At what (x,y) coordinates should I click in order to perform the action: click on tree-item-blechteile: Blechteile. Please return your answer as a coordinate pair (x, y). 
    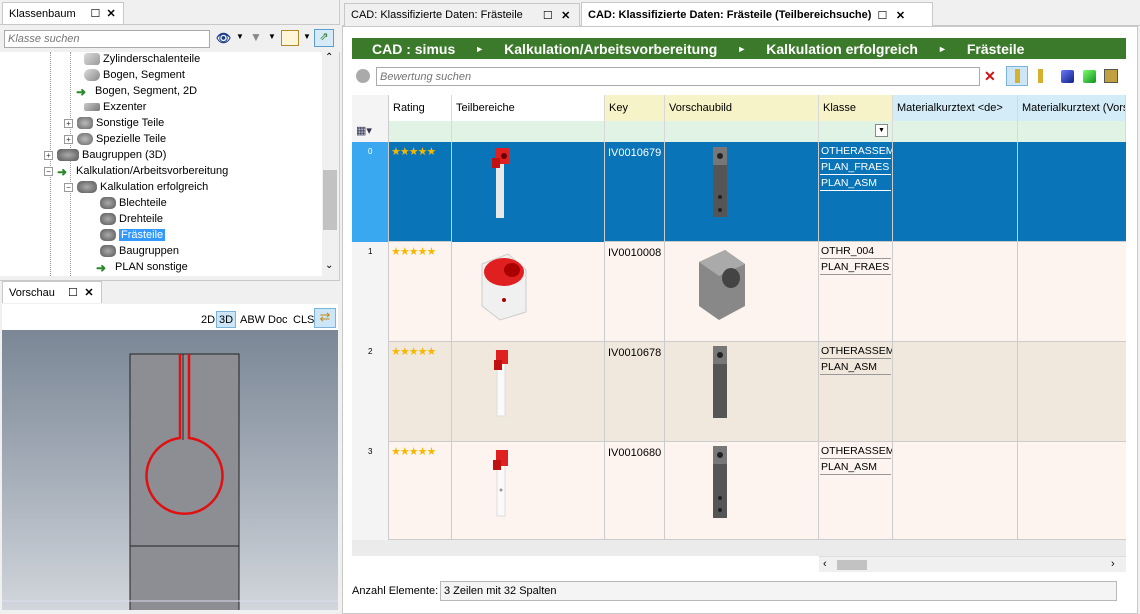
    Looking at the image, I should click on (133, 203).